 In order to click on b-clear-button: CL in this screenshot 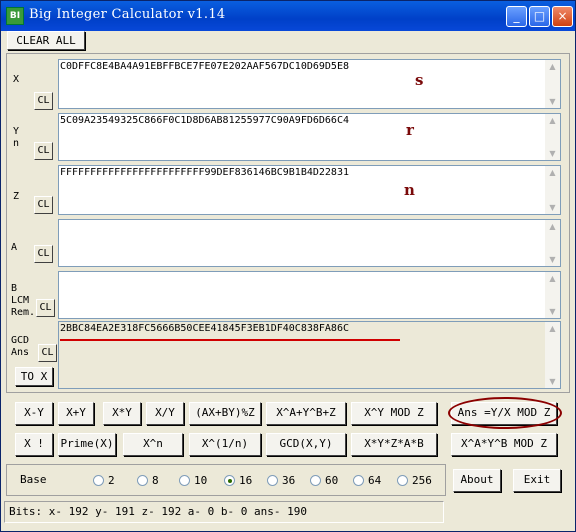, I will do `click(45, 308)`.